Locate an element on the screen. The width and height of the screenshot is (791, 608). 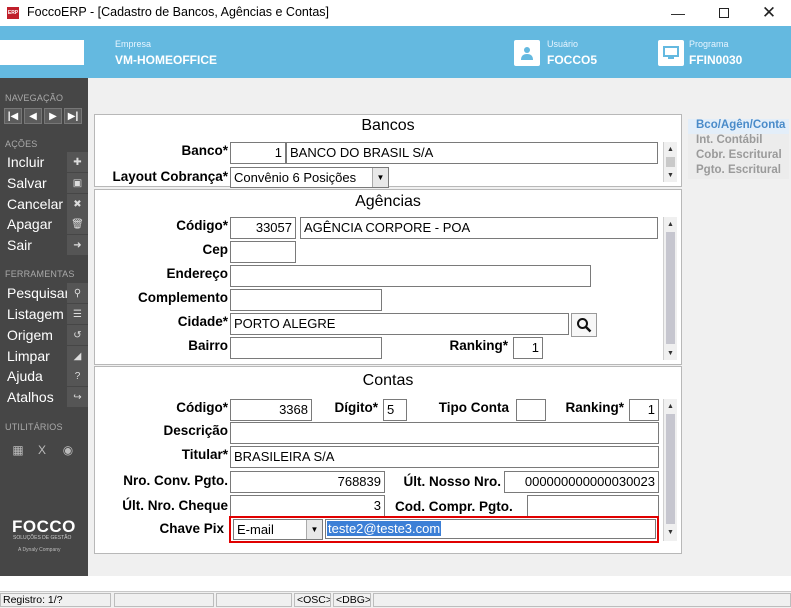
digito-field: 5 is located at coordinates (395, 410).